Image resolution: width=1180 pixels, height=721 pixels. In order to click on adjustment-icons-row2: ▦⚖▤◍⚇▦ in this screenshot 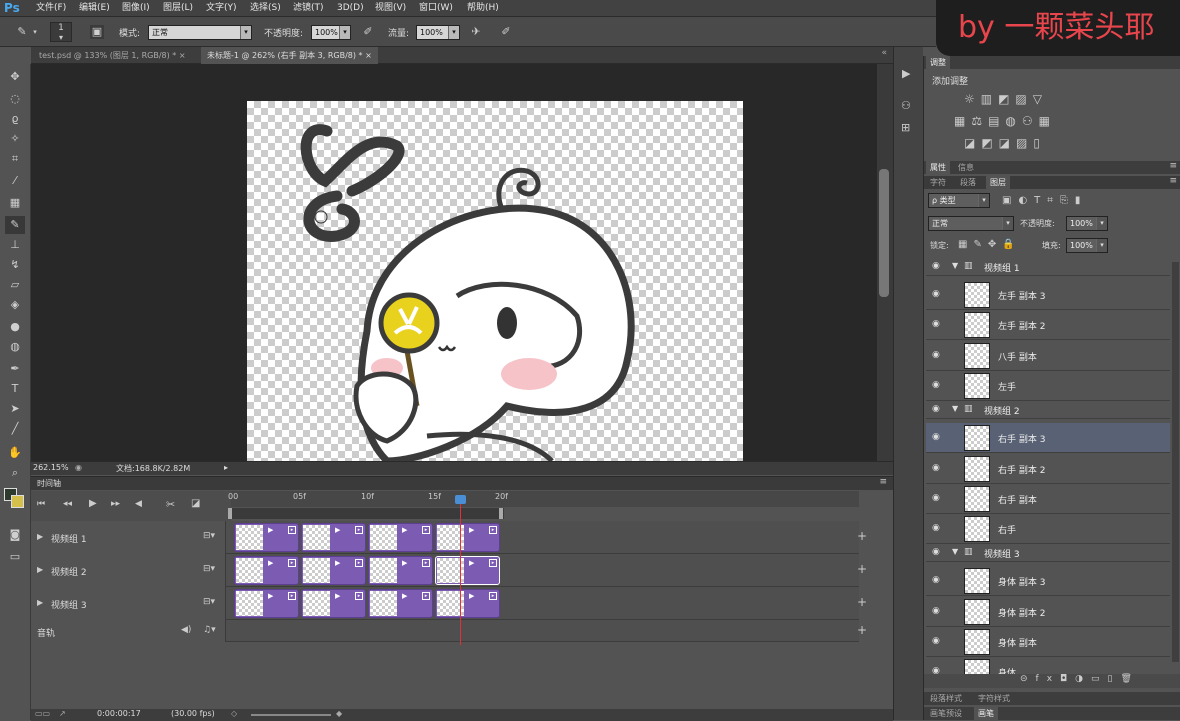, I will do `click(1005, 121)`.